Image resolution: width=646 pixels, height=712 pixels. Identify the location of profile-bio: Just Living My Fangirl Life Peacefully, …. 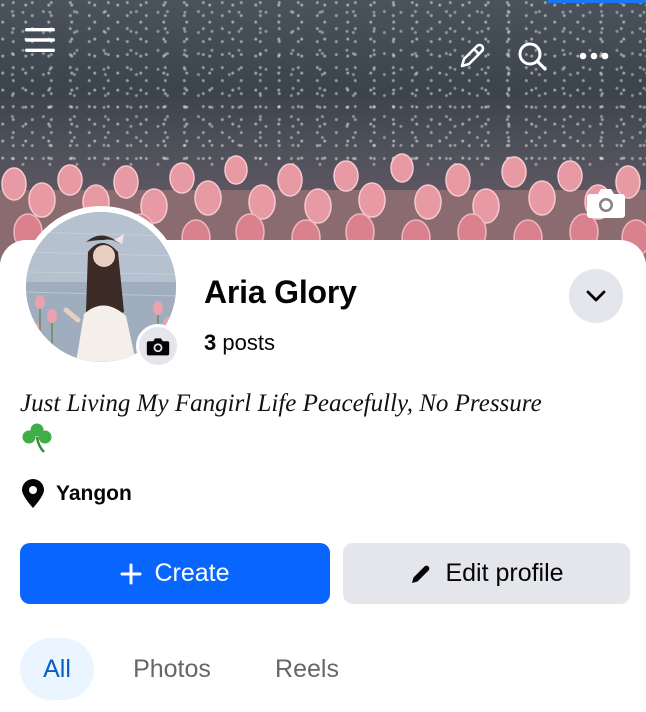
(281, 403).